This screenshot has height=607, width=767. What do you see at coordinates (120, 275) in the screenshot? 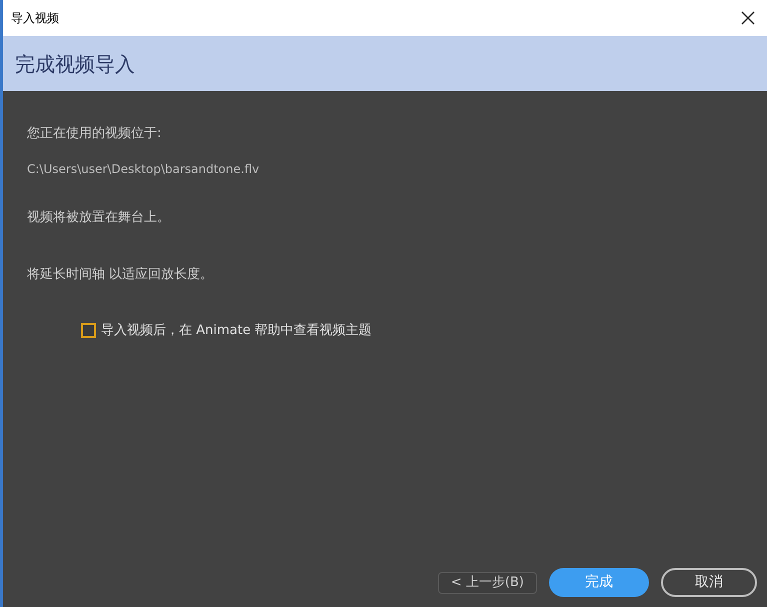
I see `timeline-note: 将延长时间轴 以适应回放长度。` at bounding box center [120, 275].